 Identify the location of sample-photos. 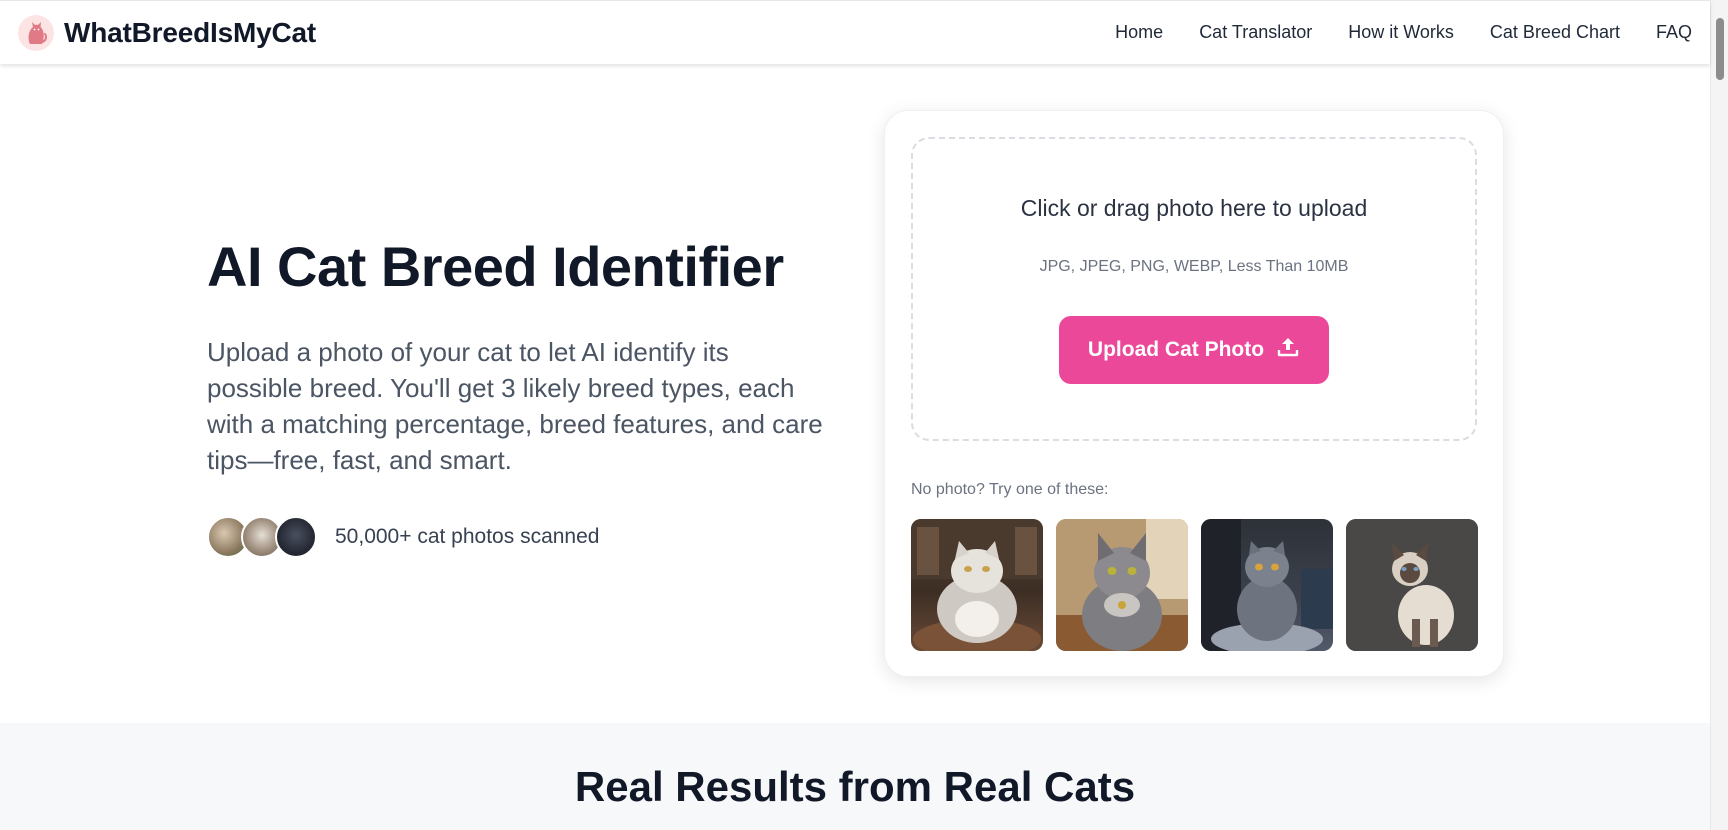
(1194, 585).